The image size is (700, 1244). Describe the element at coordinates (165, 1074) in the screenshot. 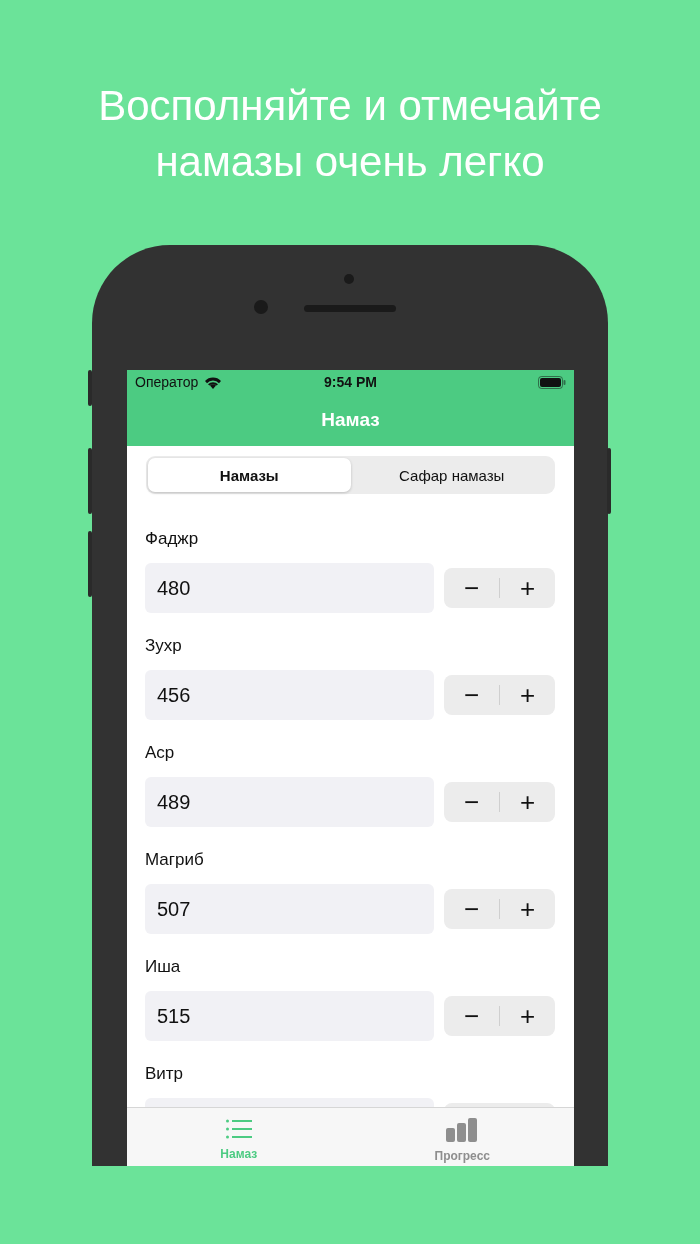

I see `prayer-label: Витр` at that location.